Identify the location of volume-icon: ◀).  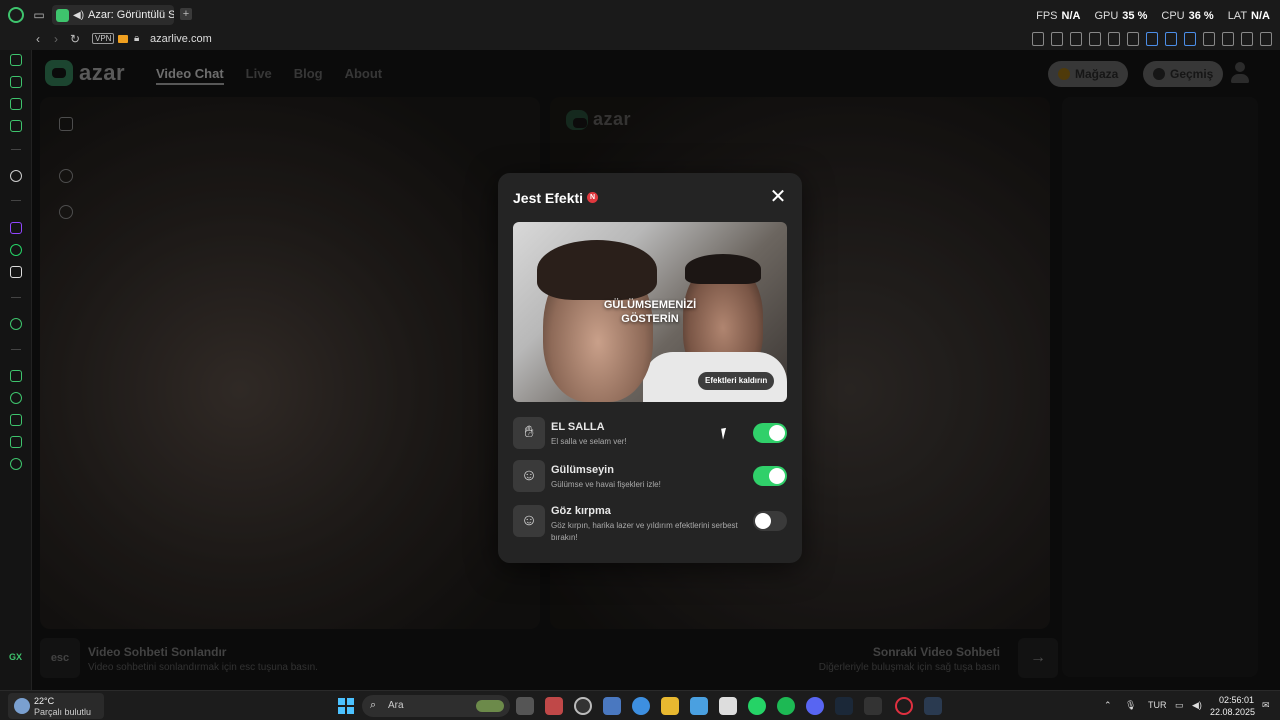
(1197, 705).